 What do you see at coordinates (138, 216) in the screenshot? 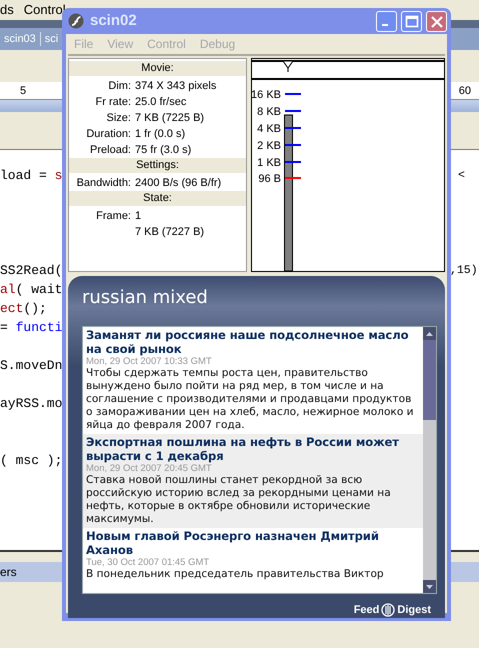
I see `stat-value: 1` at bounding box center [138, 216].